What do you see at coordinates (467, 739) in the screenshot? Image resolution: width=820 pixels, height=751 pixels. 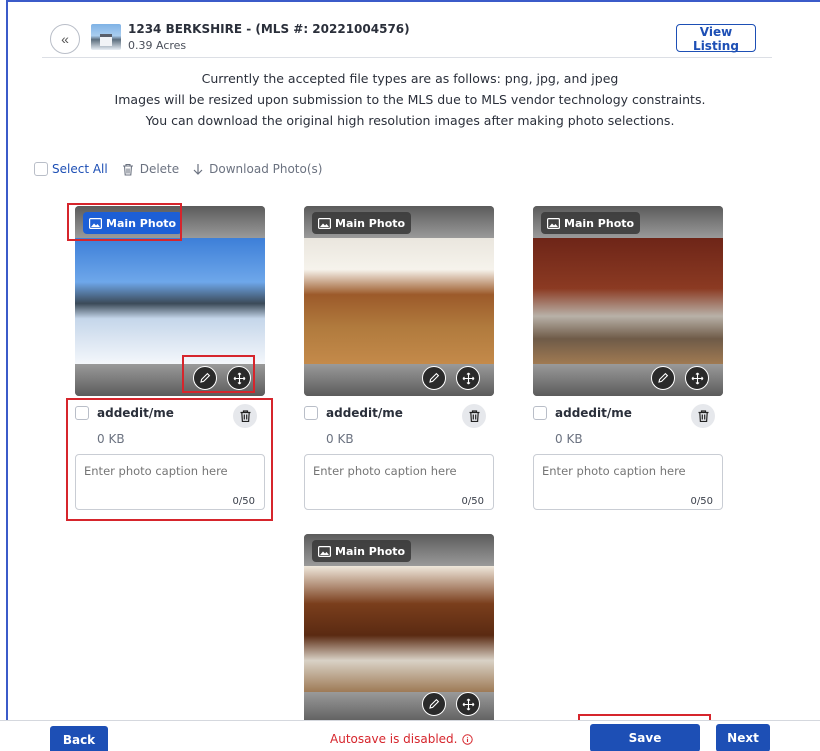 I see `info-icon` at bounding box center [467, 739].